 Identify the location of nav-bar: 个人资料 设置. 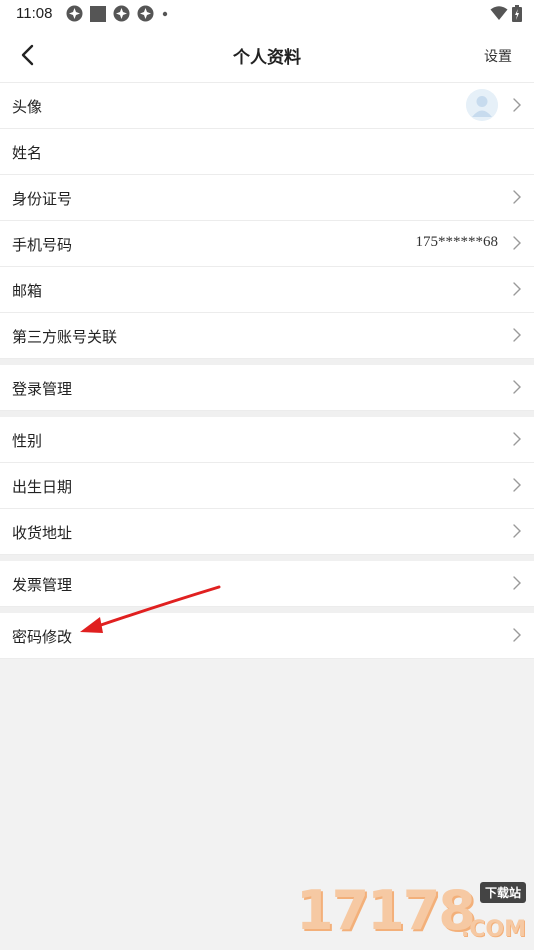
(267, 55).